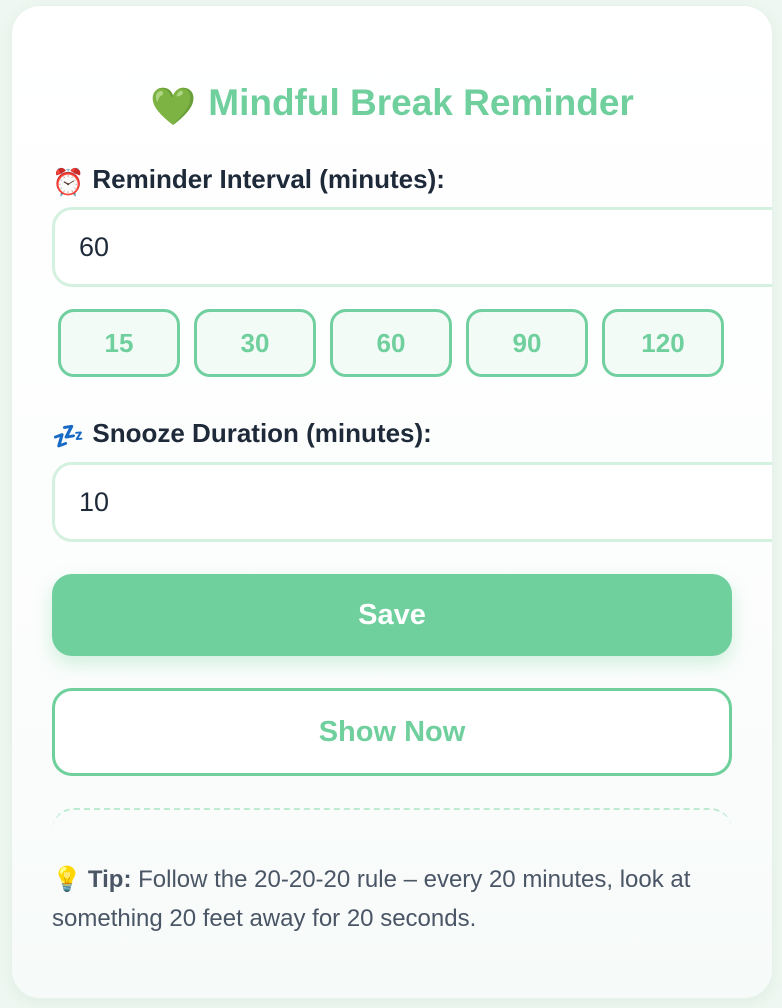 This screenshot has height=1008, width=782. I want to click on tip-label: Tip:, so click(109, 879).